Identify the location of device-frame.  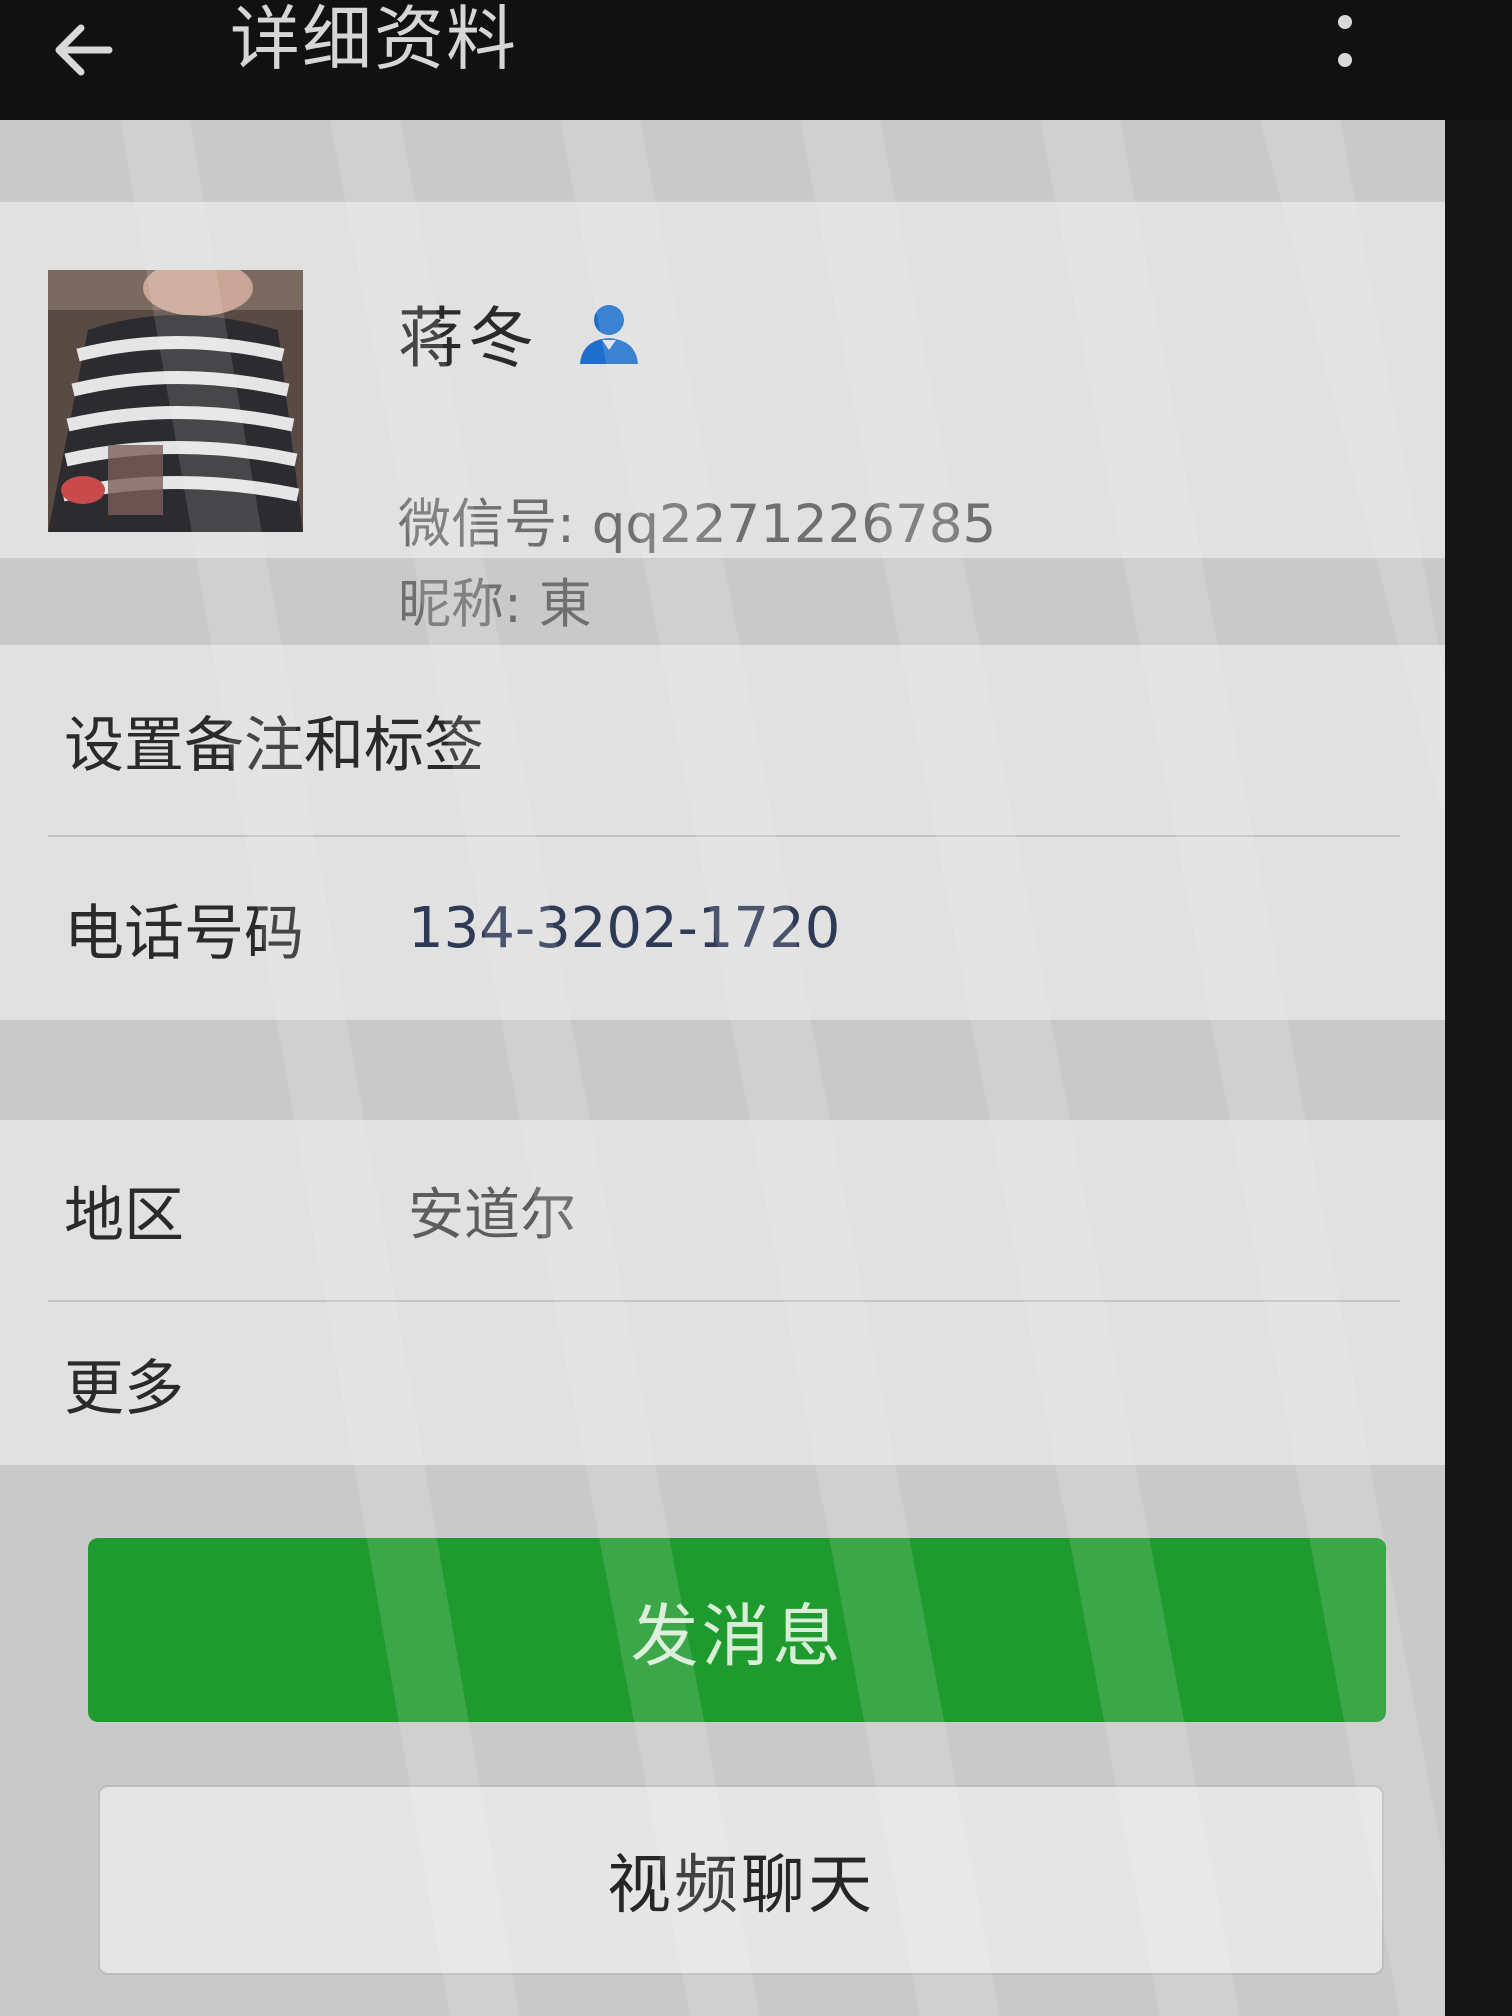
(1478, 1068).